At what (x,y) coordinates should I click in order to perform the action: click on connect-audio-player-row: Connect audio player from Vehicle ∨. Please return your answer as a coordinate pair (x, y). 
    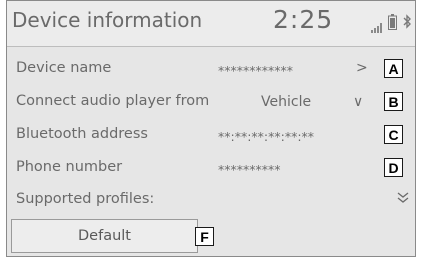
    Looking at the image, I should click on (211, 103).